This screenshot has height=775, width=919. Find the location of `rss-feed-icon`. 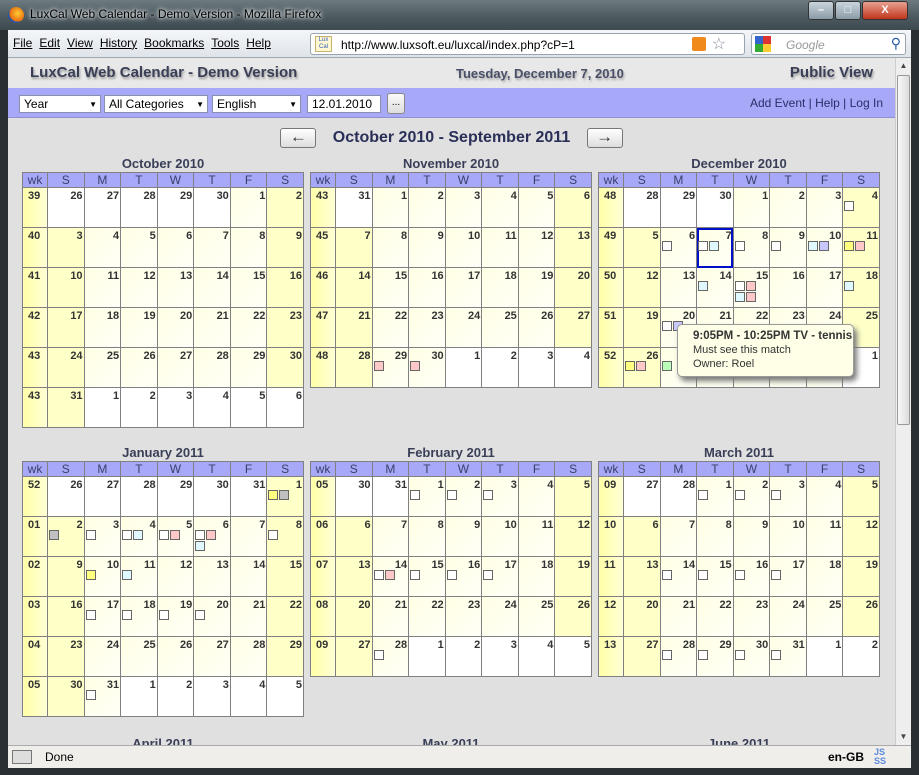

rss-feed-icon is located at coordinates (699, 44).